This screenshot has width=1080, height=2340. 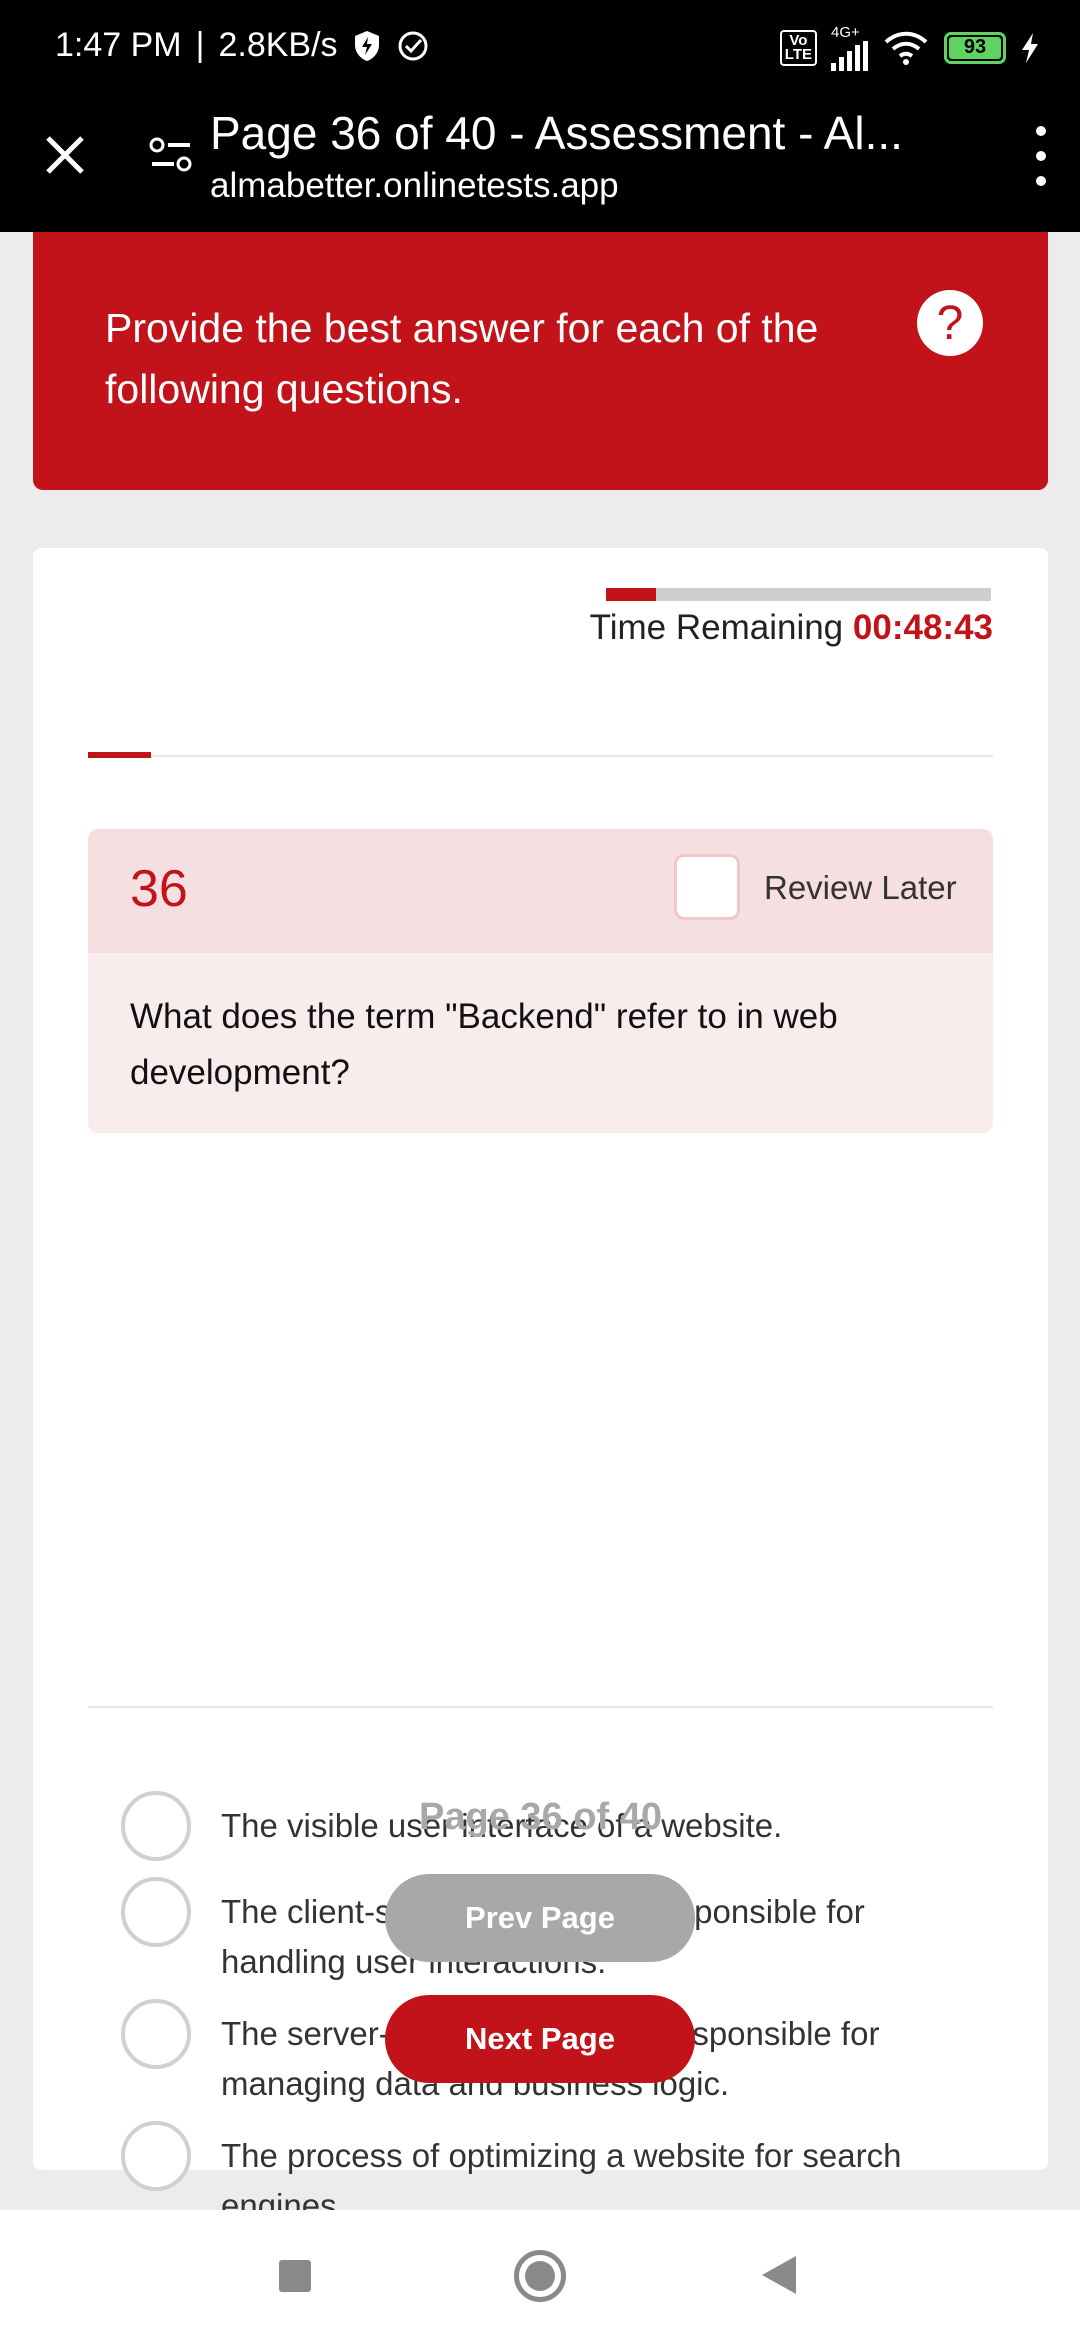 What do you see at coordinates (366, 45) in the screenshot?
I see `shield-icon` at bounding box center [366, 45].